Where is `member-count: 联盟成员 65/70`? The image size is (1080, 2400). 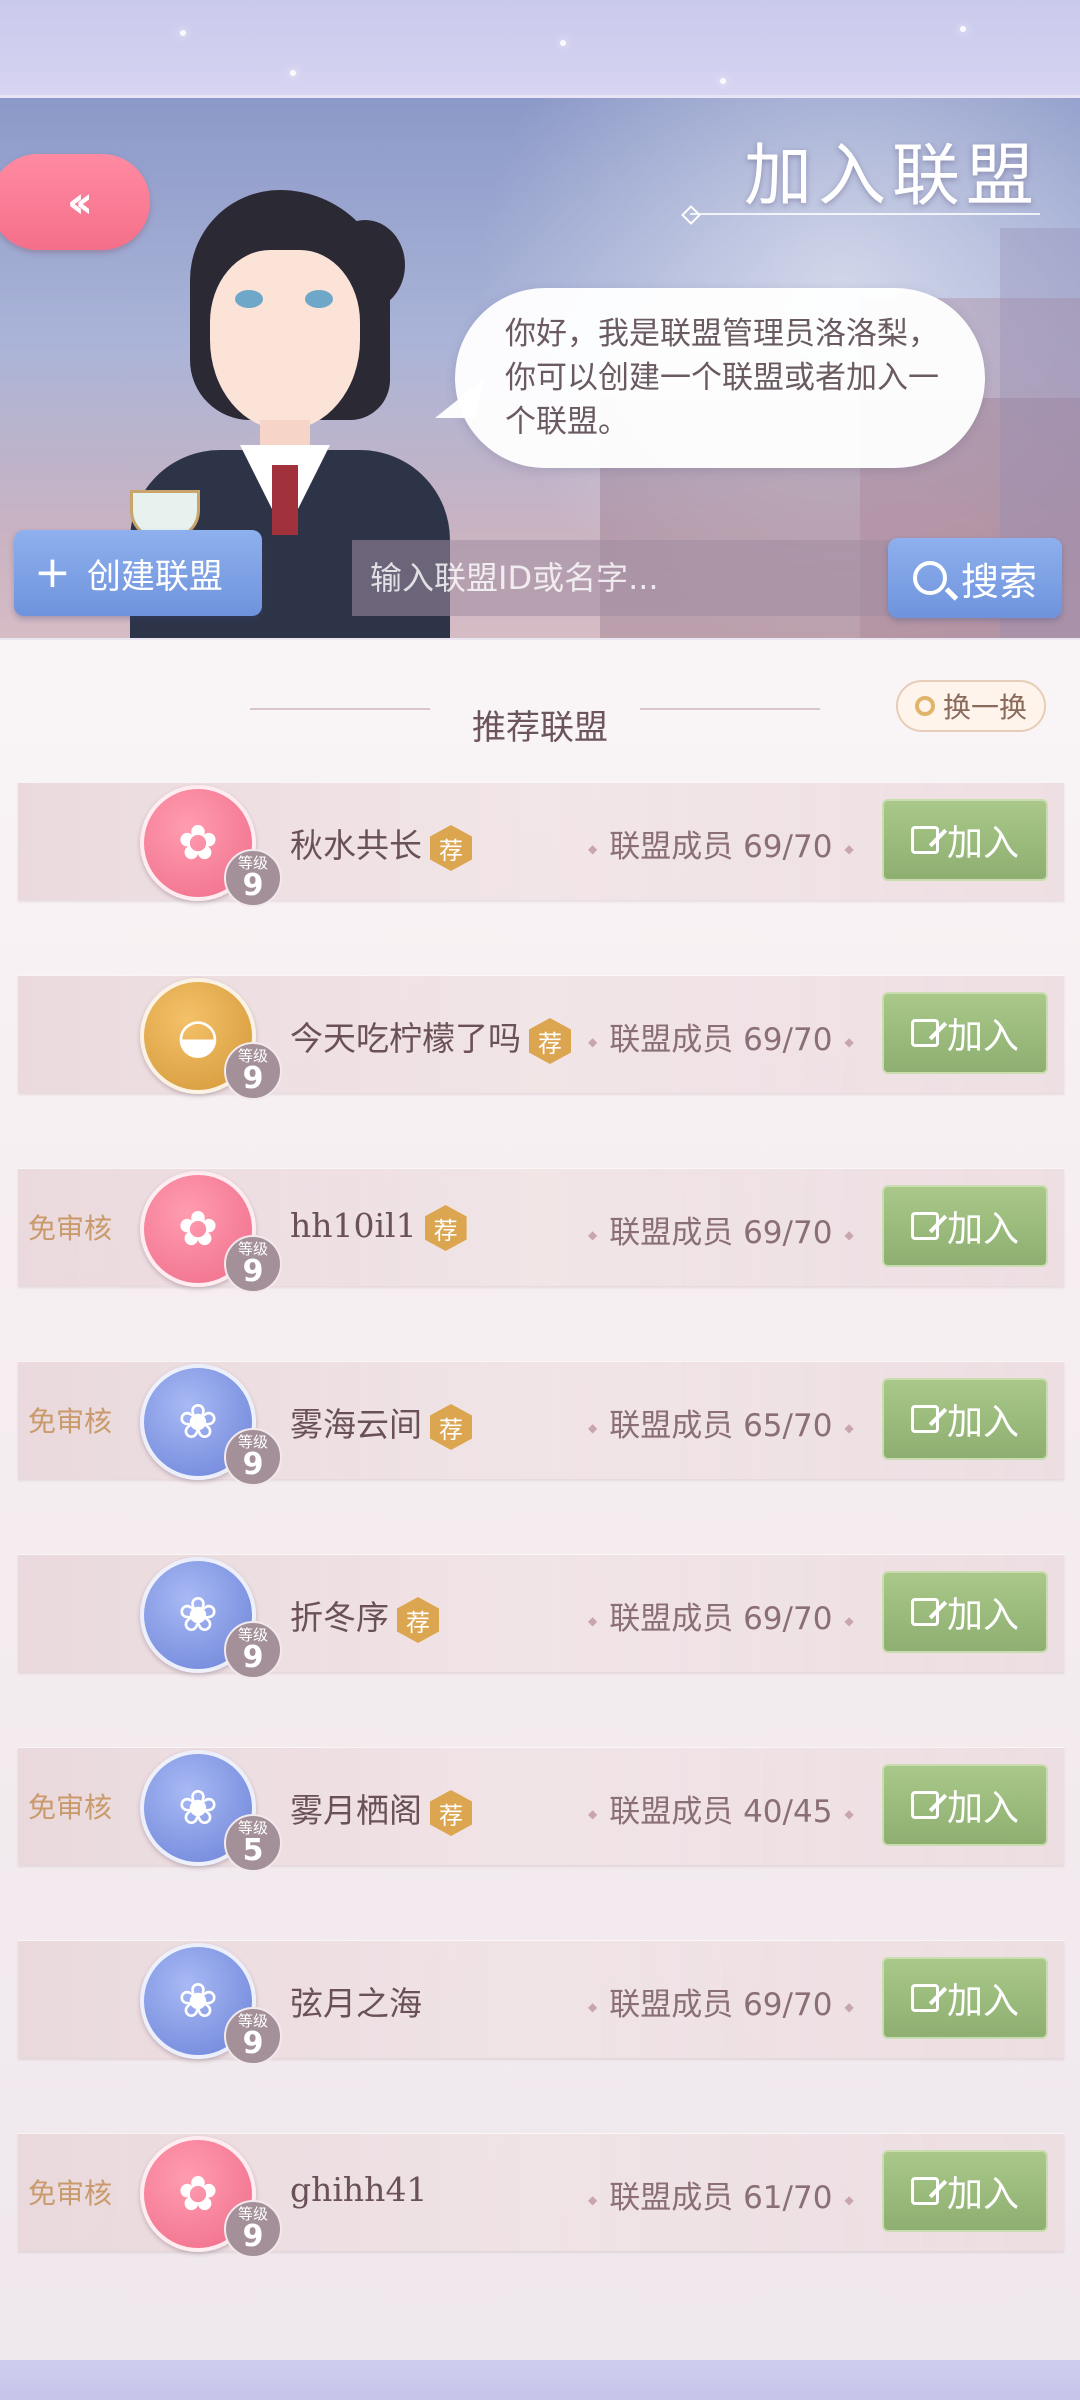 member-count: 联盟成员 65/70 is located at coordinates (721, 1422).